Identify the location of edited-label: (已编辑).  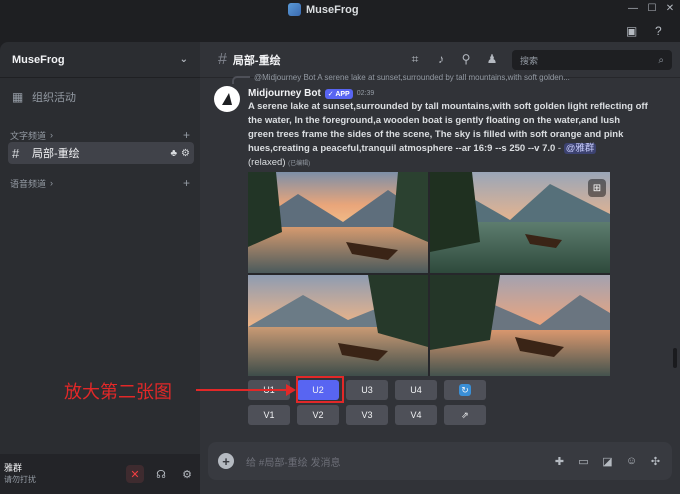
(299, 164).